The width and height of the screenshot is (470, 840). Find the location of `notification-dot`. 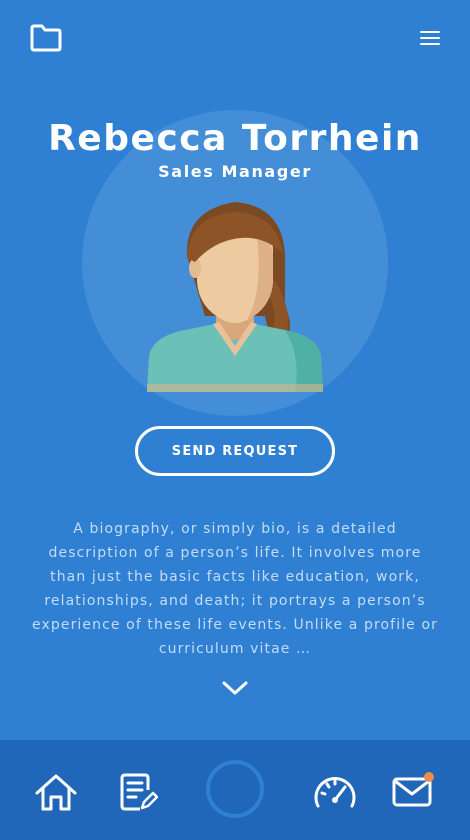

notification-dot is located at coordinates (429, 777).